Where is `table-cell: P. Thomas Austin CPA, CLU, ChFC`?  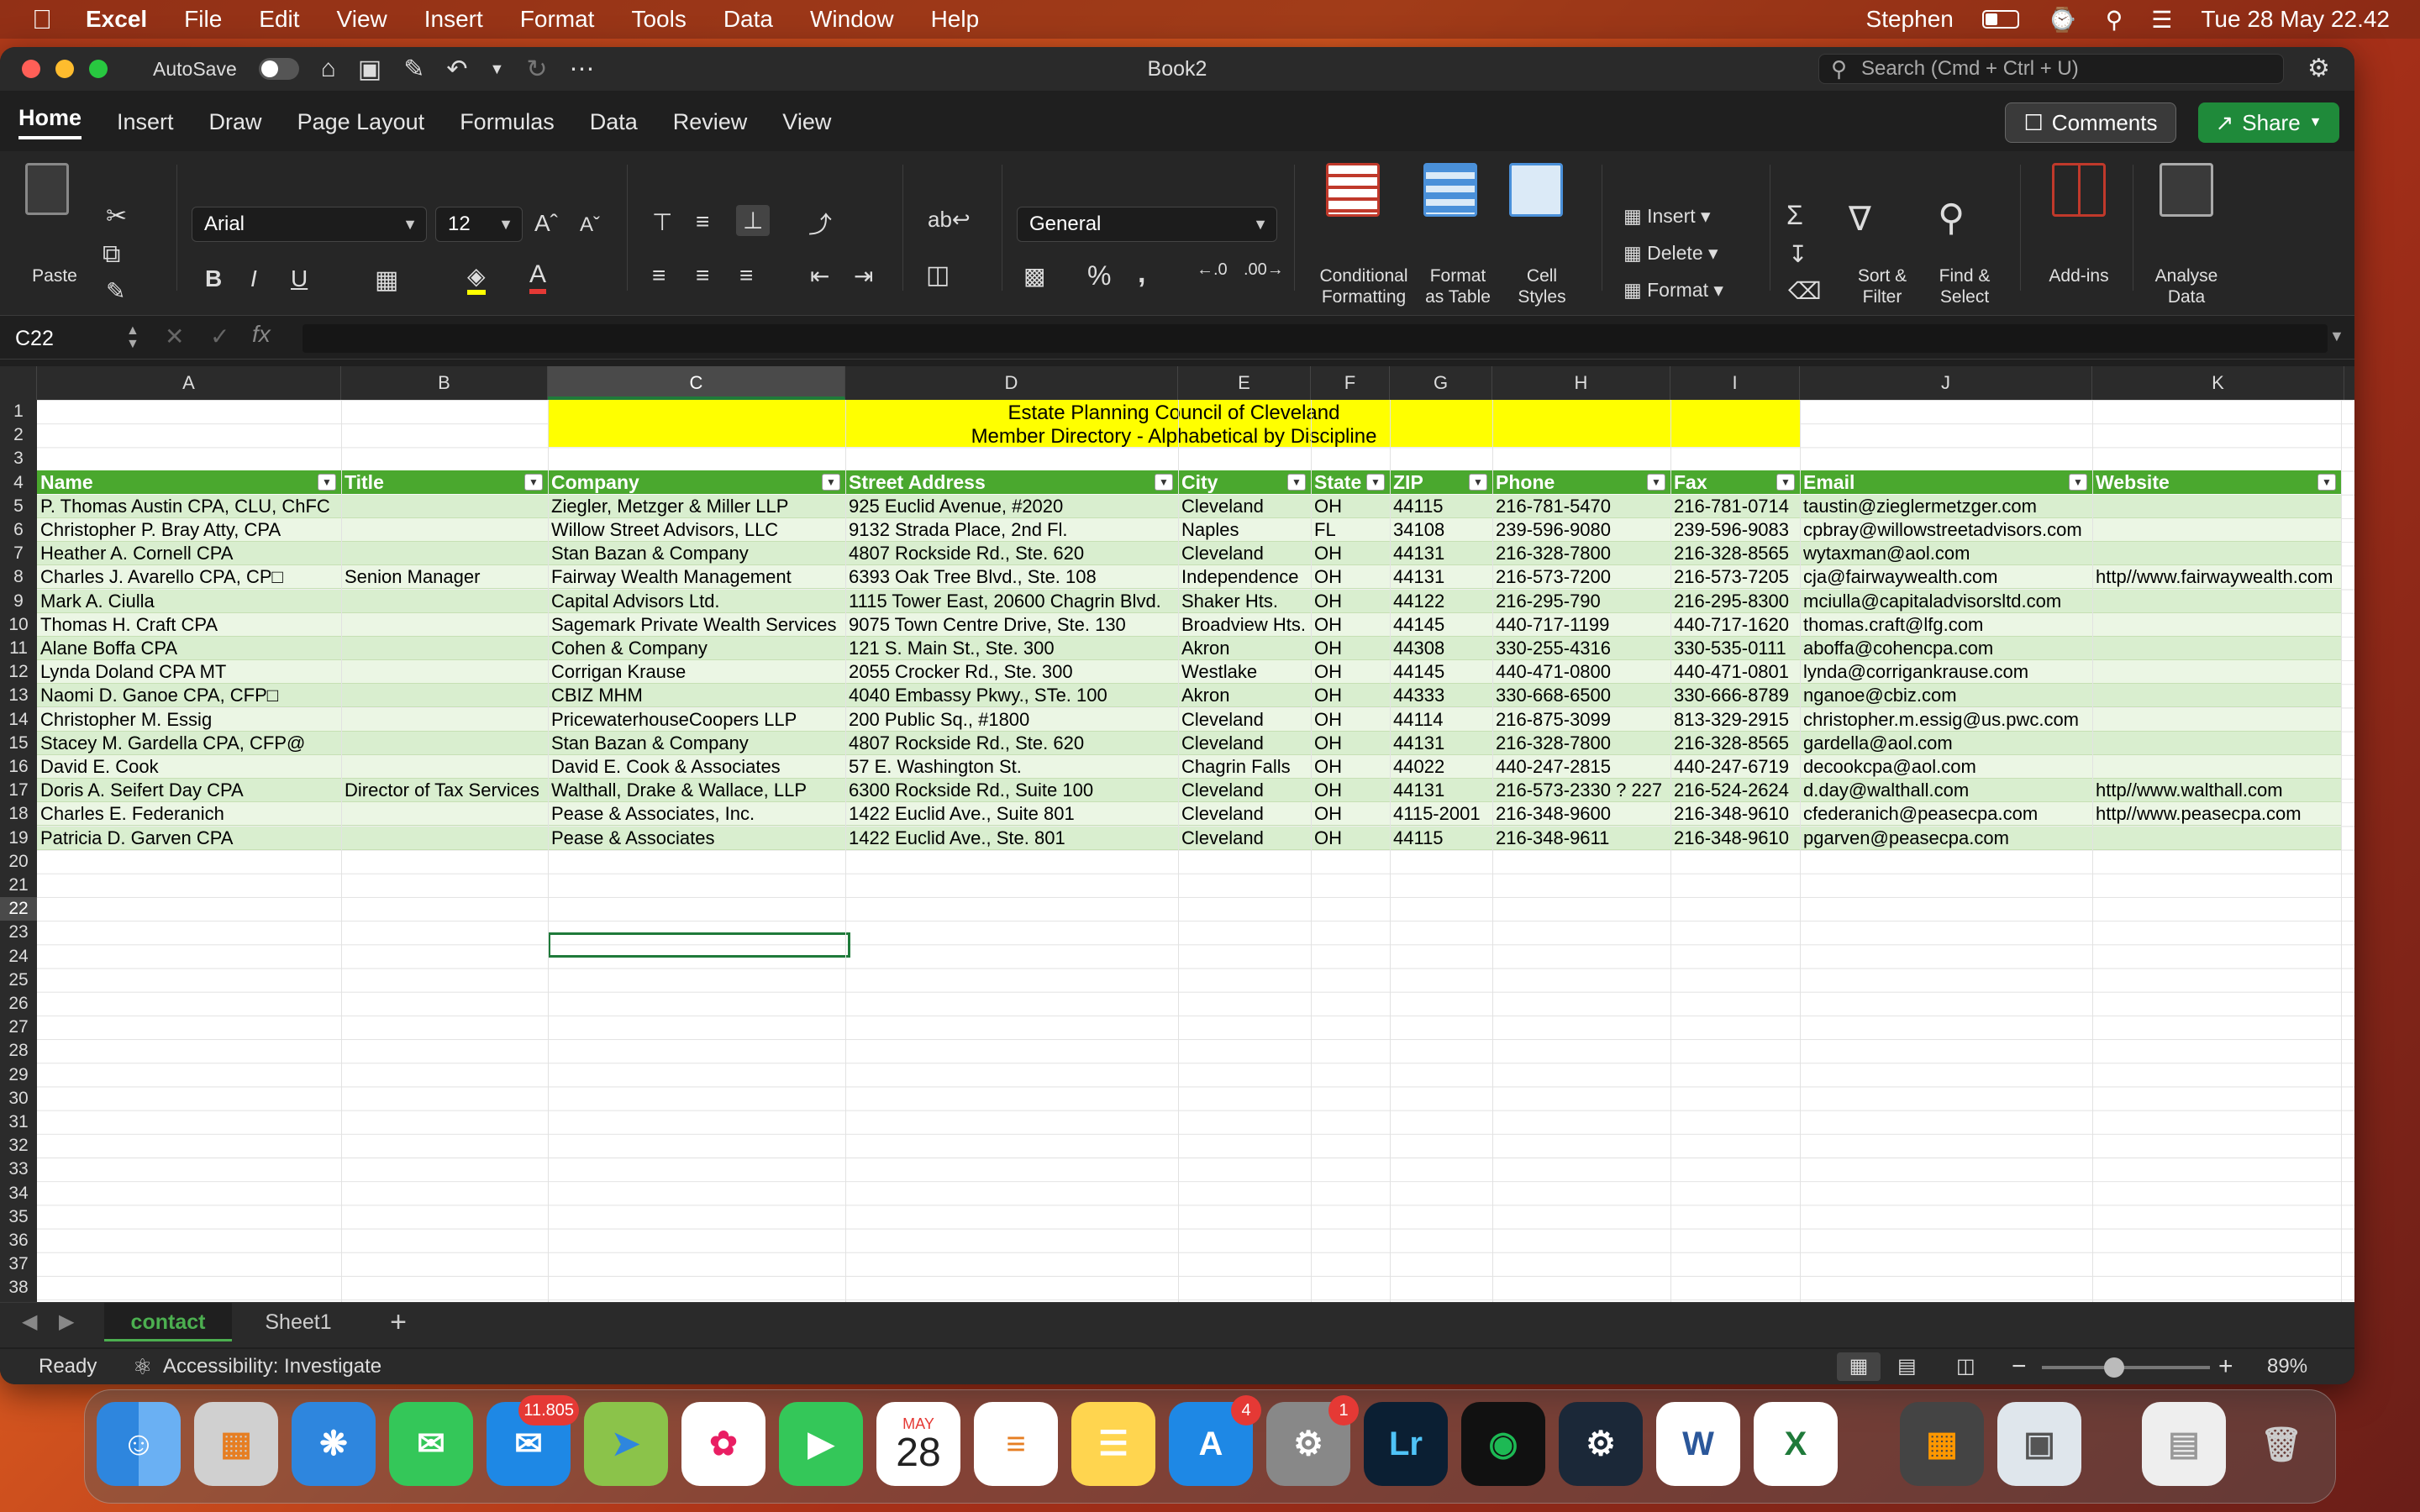
table-cell: P. Thomas Austin CPA, CLU, ChFC is located at coordinates (189, 506).